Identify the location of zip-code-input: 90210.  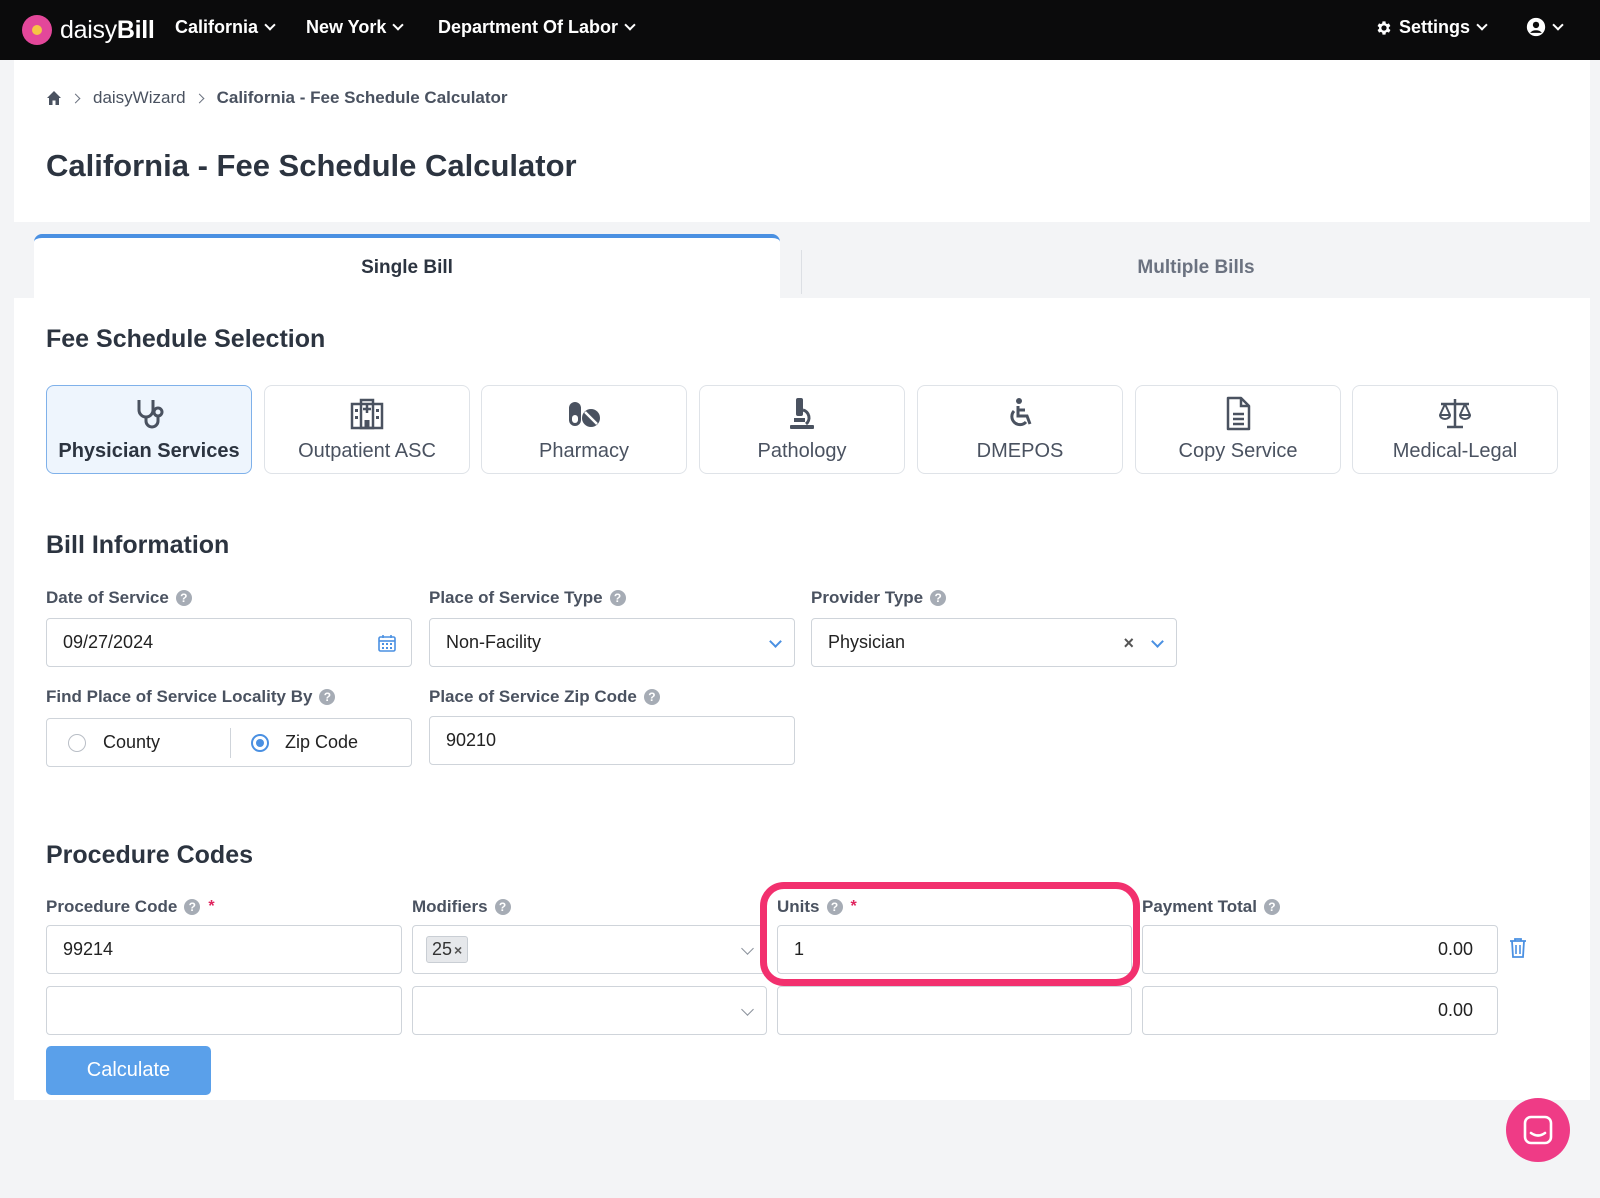
(612, 740).